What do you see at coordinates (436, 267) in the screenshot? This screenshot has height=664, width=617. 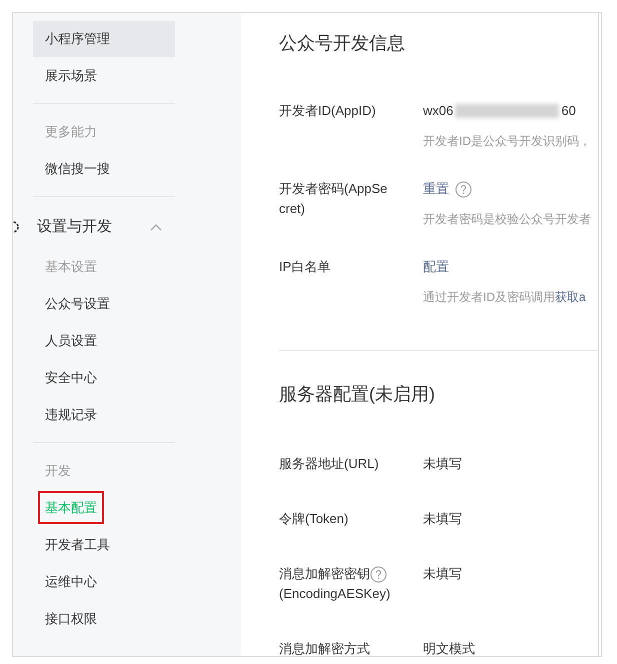 I see `action-link: 配置` at bounding box center [436, 267].